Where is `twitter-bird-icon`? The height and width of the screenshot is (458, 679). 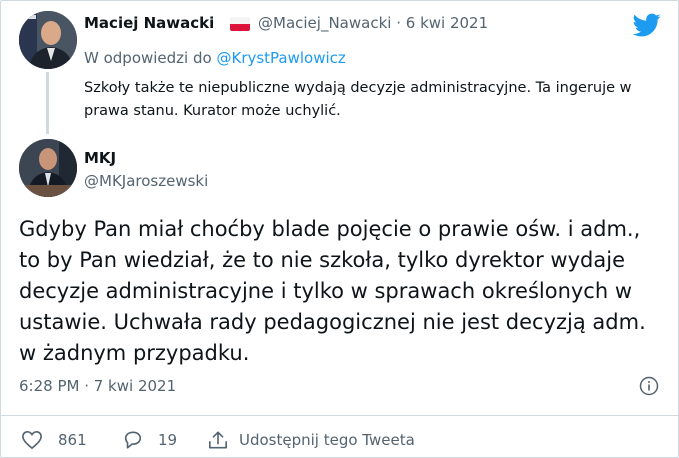 twitter-bird-icon is located at coordinates (647, 25).